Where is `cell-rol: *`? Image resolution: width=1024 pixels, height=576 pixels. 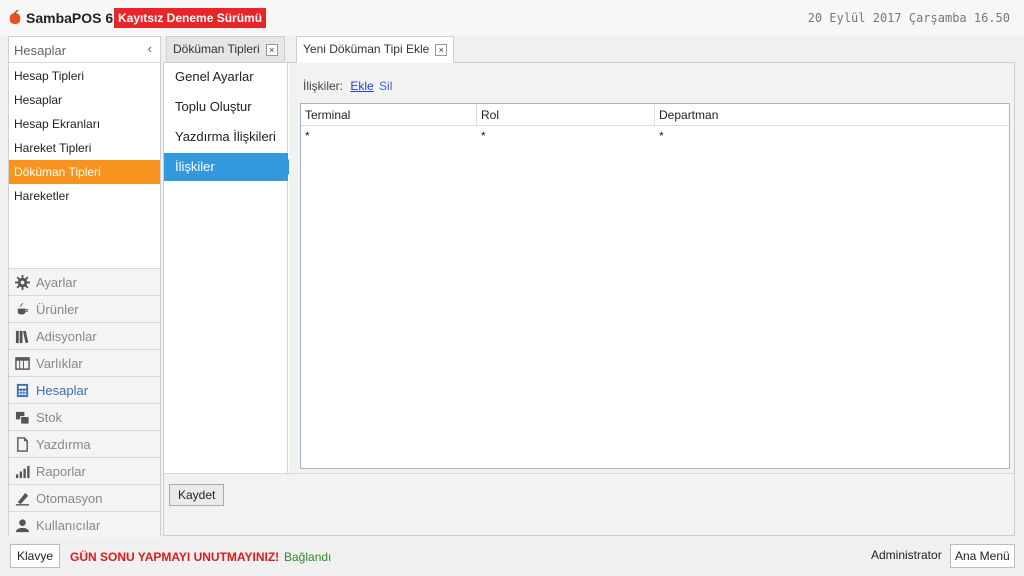
cell-rol: * is located at coordinates (566, 136).